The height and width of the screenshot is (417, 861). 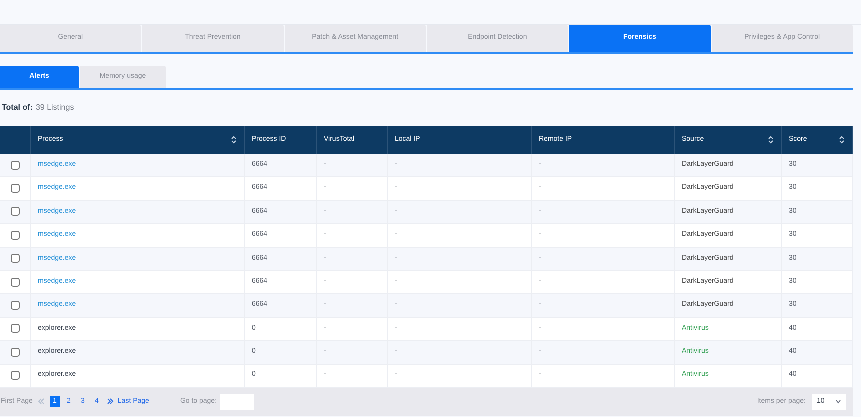 What do you see at coordinates (110, 402) in the screenshot?
I see `double-chevron-right-icon` at bounding box center [110, 402].